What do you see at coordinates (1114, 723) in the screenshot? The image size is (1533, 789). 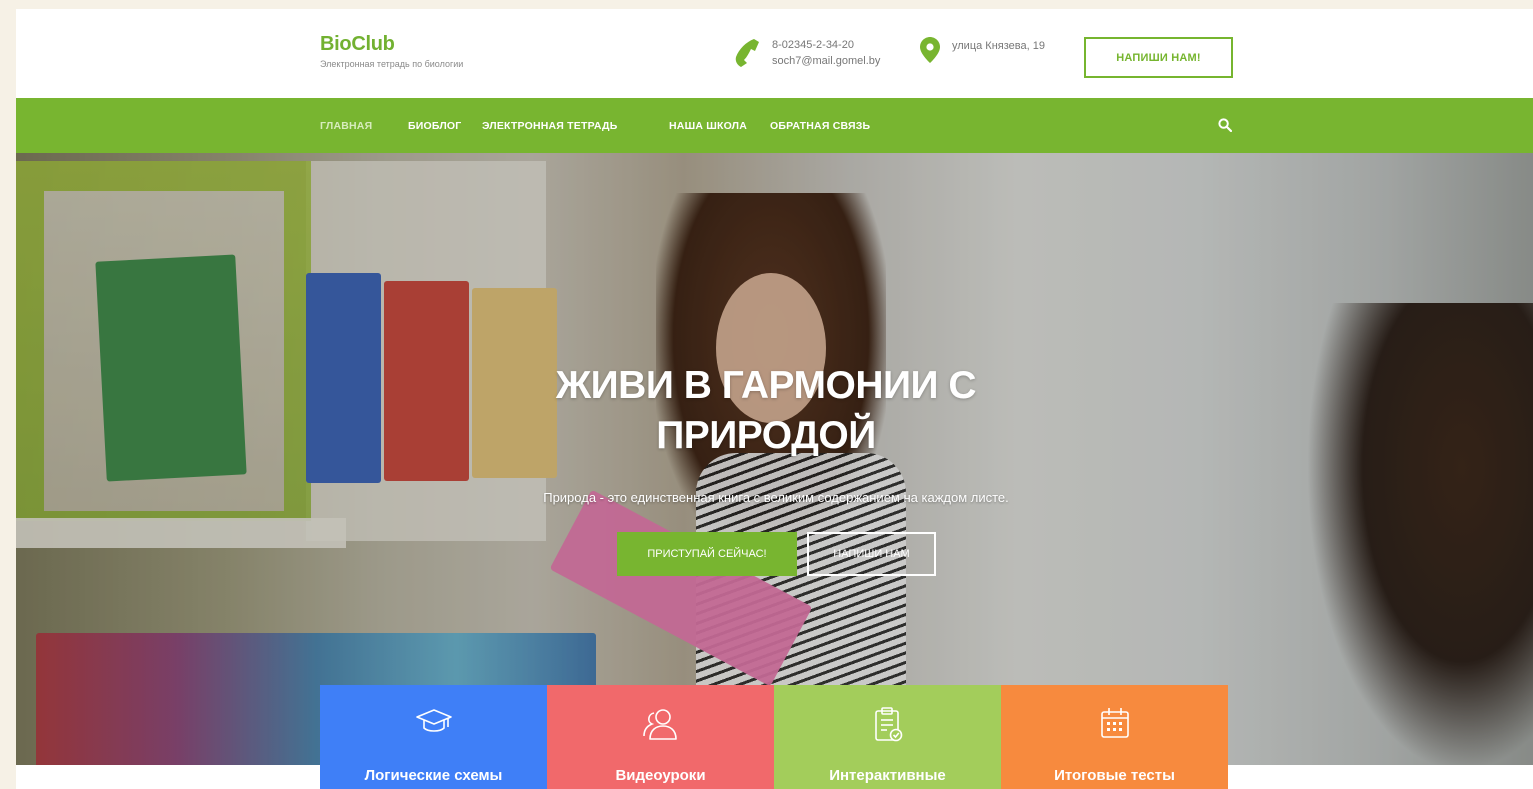 I see `calendar-icon` at bounding box center [1114, 723].